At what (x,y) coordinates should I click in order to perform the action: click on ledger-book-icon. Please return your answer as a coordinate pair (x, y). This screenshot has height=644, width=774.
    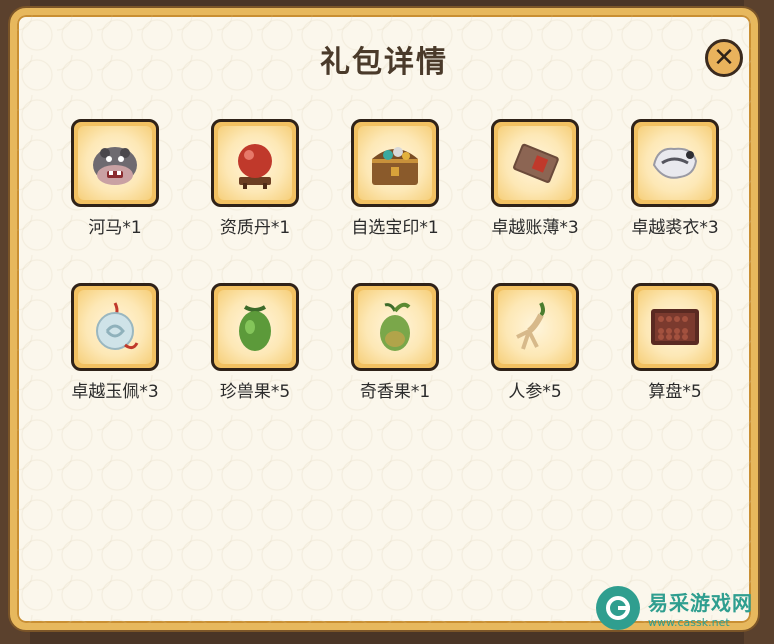
    Looking at the image, I should click on (535, 163).